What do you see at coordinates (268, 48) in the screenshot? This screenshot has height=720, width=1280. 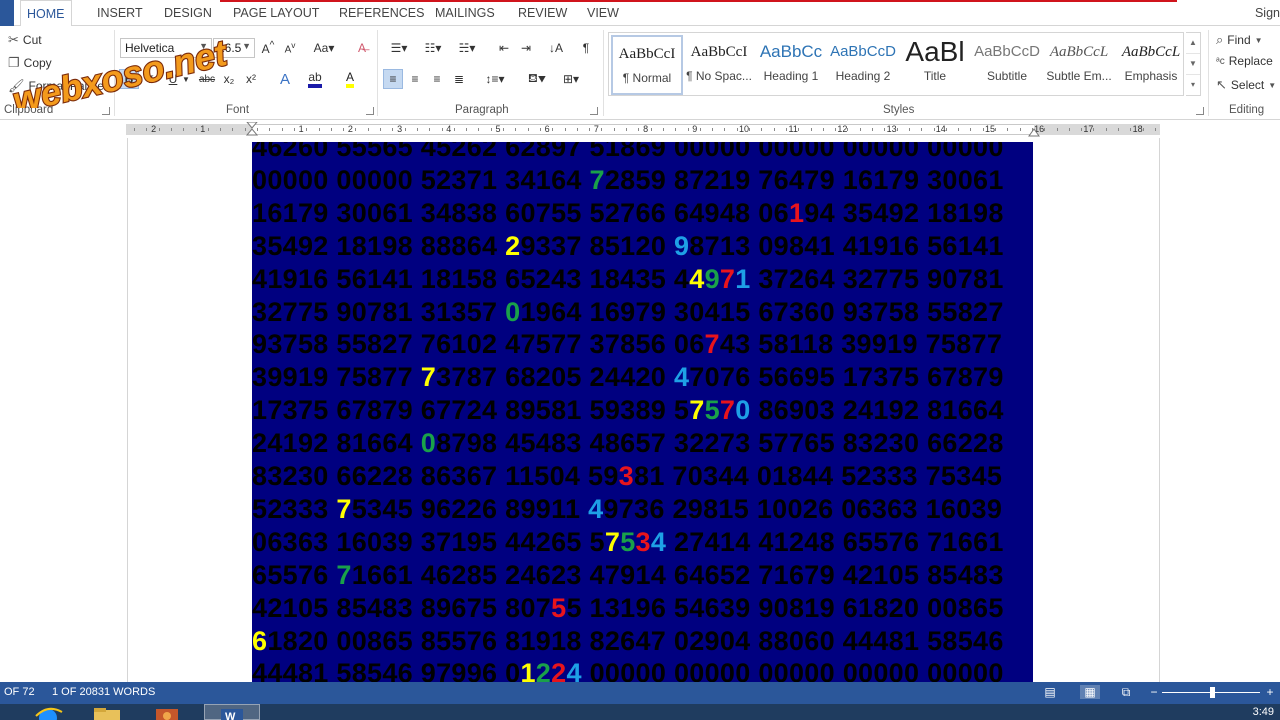 I see `grow-font-button: A^` at bounding box center [268, 48].